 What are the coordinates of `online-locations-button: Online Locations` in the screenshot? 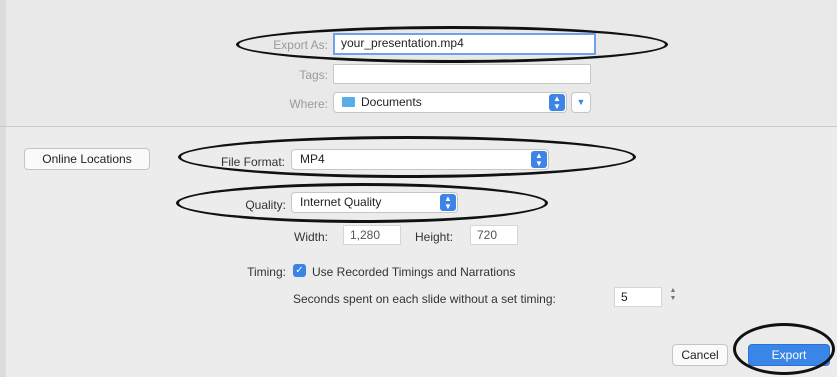 It's located at (87, 159).